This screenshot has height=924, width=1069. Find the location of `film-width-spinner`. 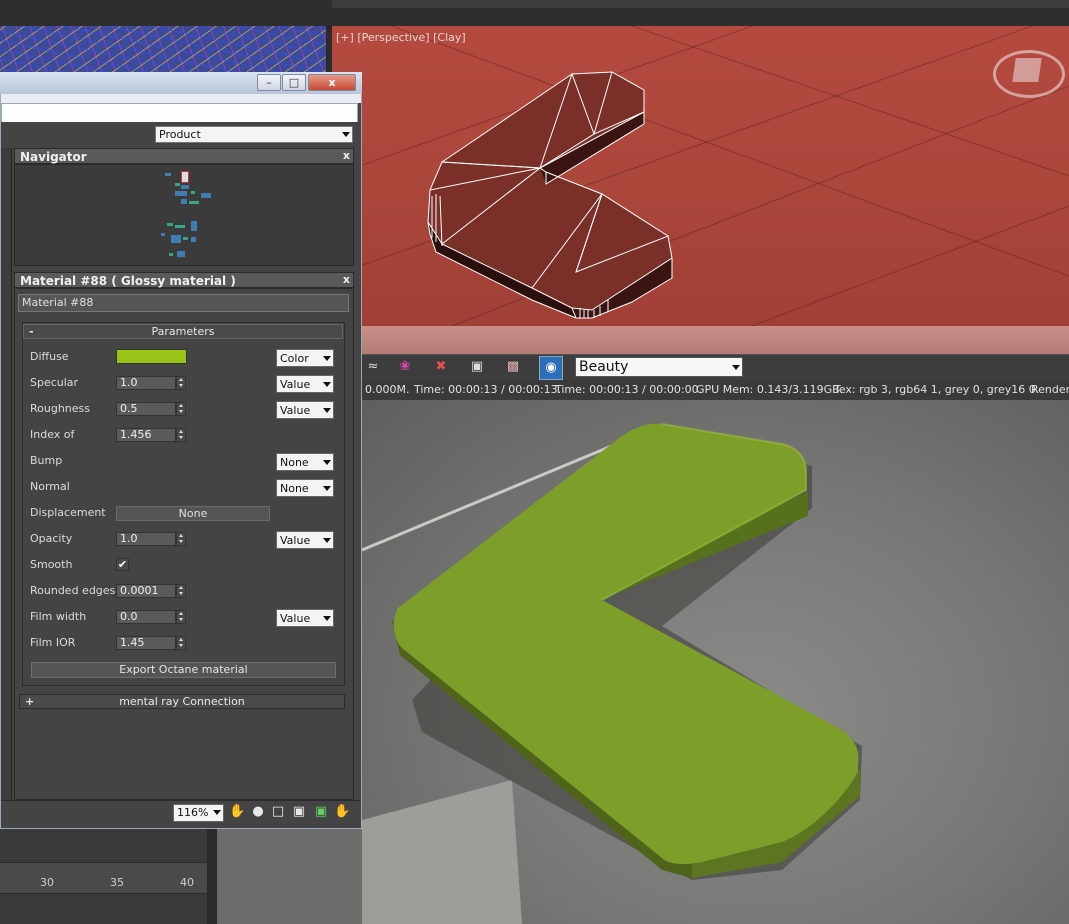

film-width-spinner is located at coordinates (181, 617).